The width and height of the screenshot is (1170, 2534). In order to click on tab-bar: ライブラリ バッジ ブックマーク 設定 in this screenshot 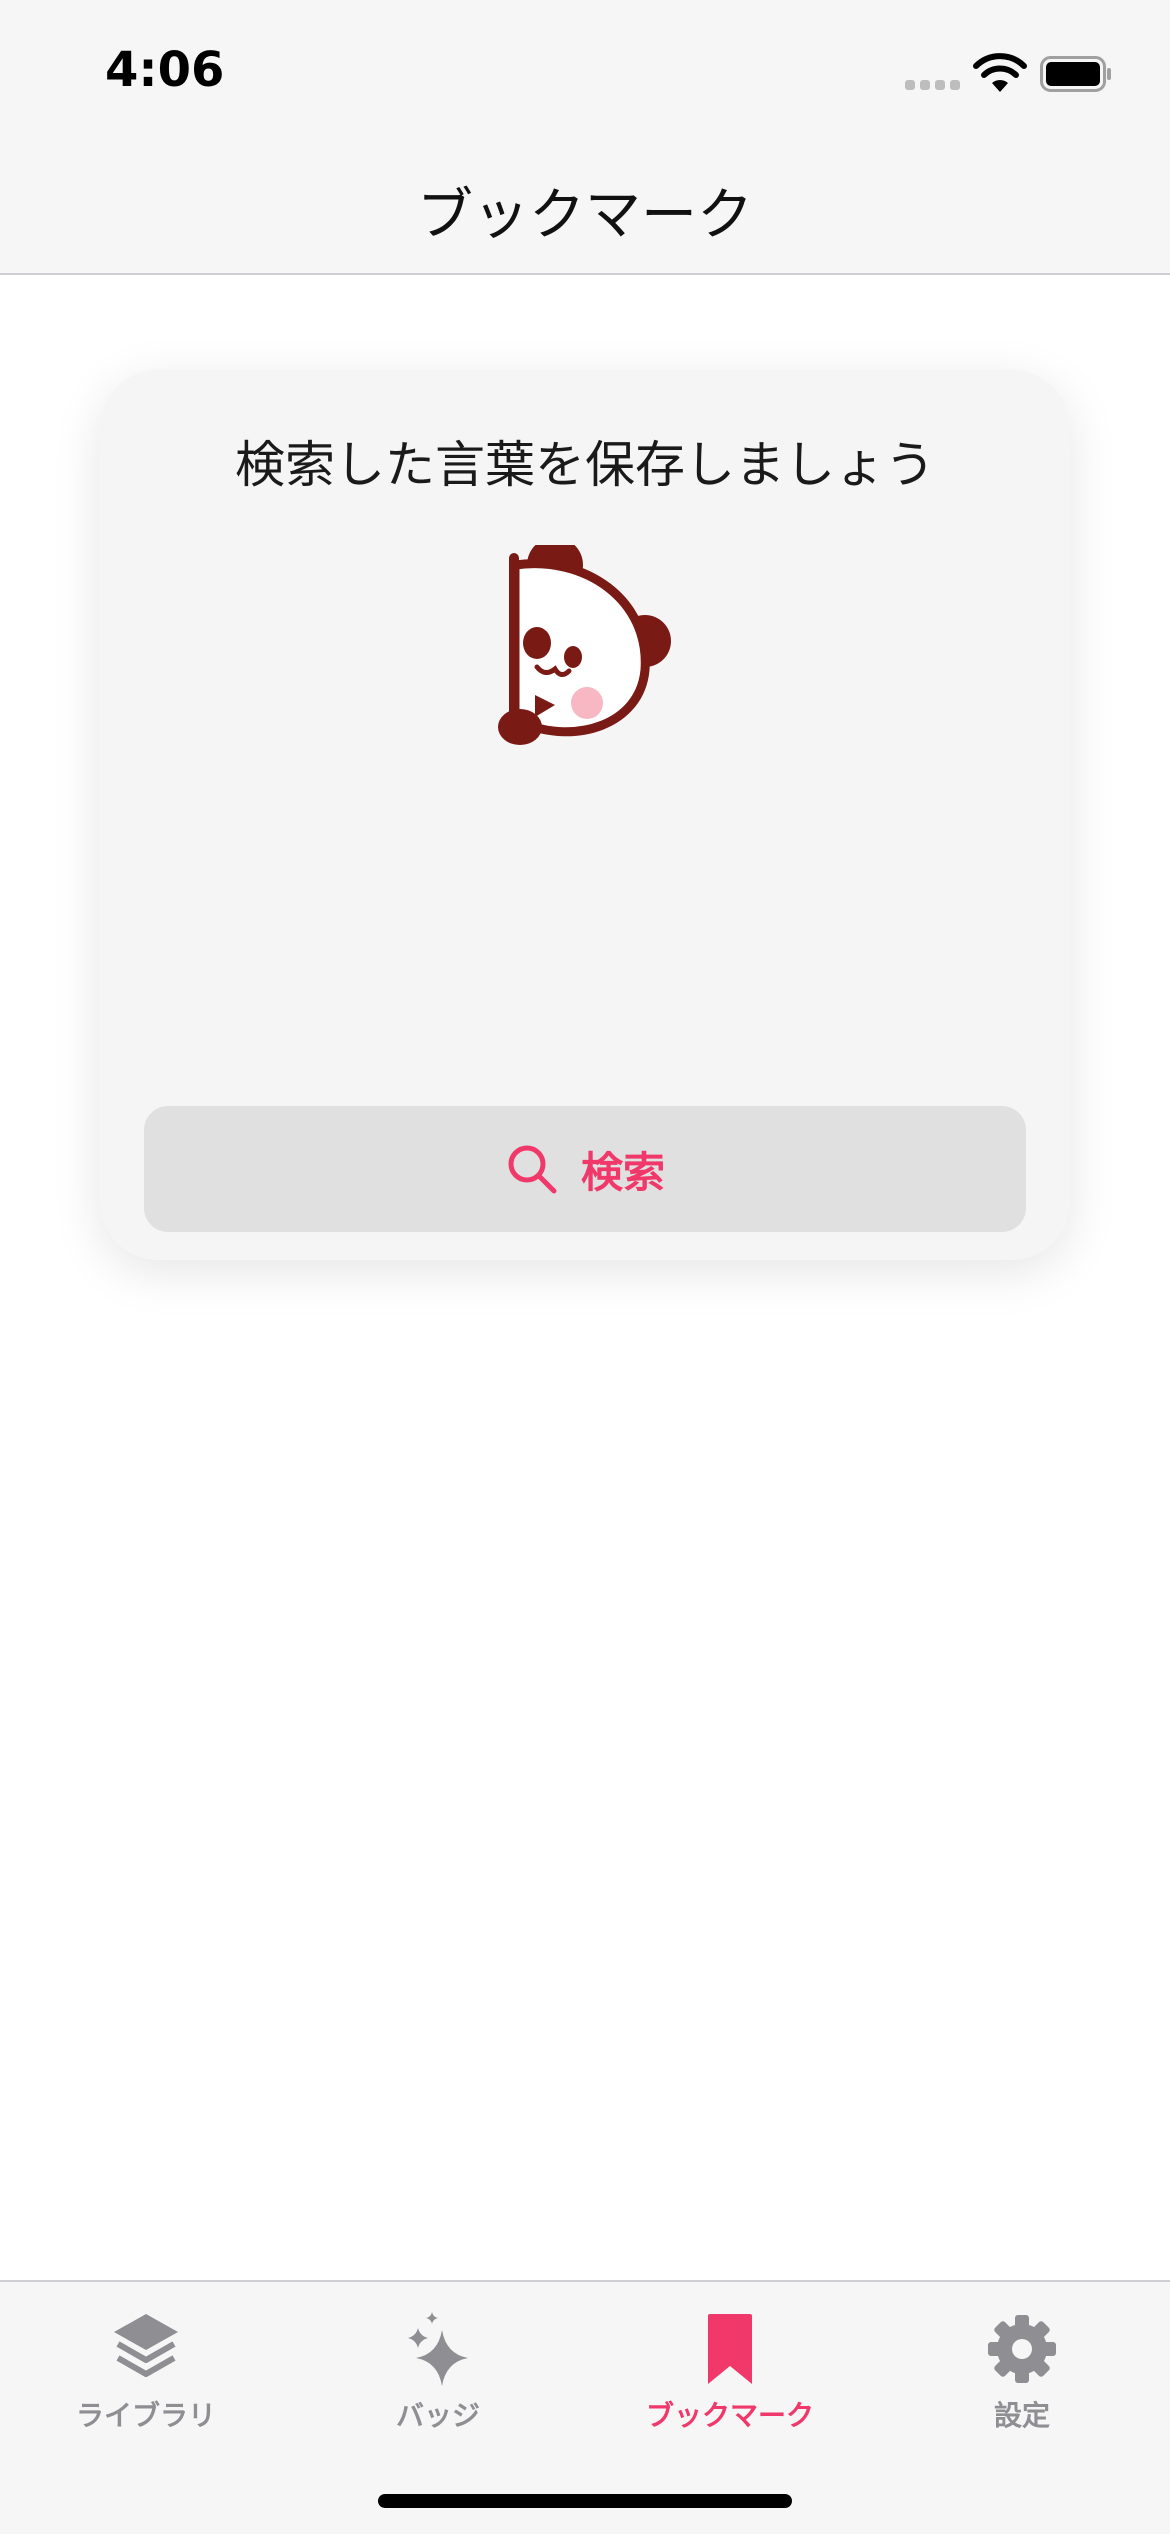, I will do `click(585, 2407)`.